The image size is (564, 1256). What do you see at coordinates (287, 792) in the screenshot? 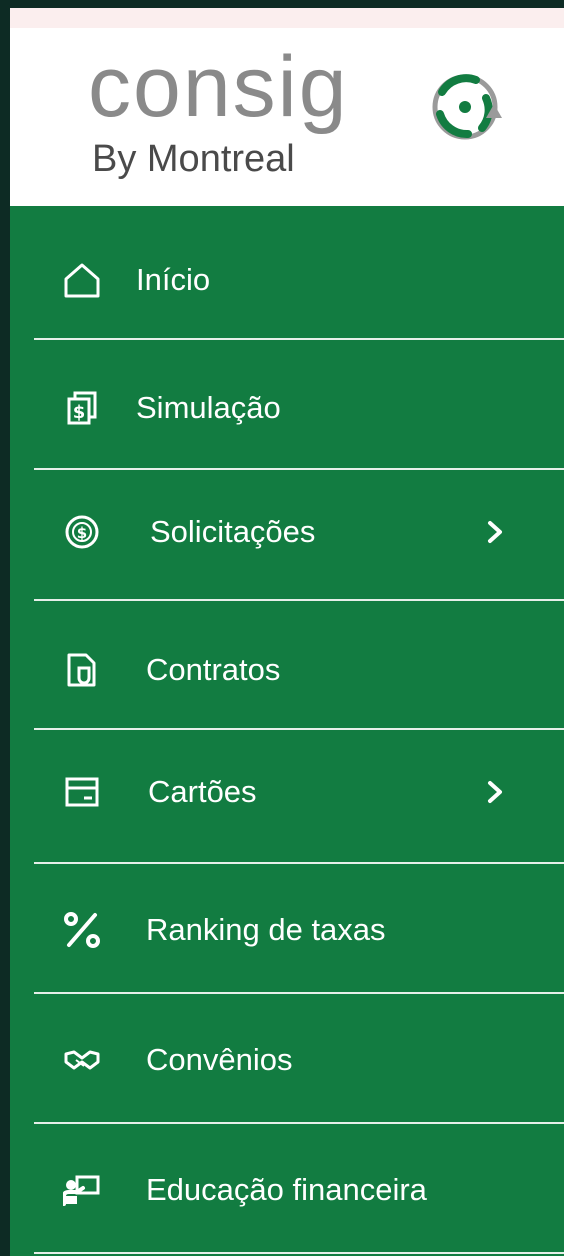
I see `sidebar-item-cartoes: Cartões` at bounding box center [287, 792].